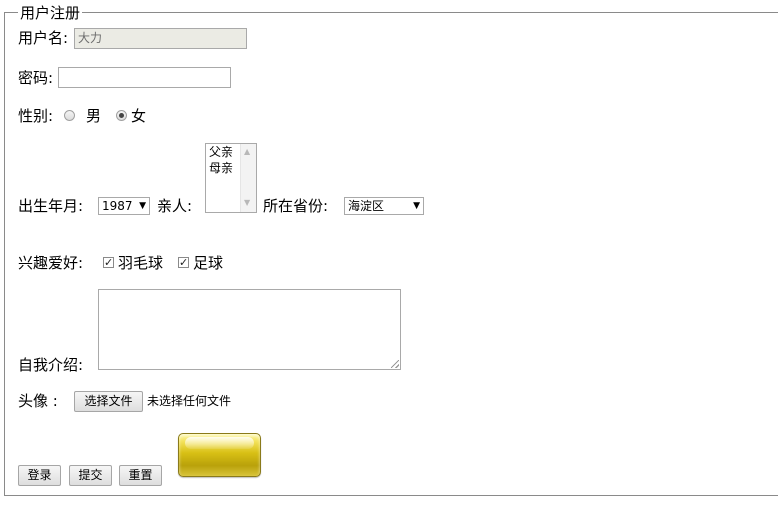 The height and width of the screenshot is (519, 778). Describe the element at coordinates (69, 115) in the screenshot. I see `gender-radio-male` at that location.